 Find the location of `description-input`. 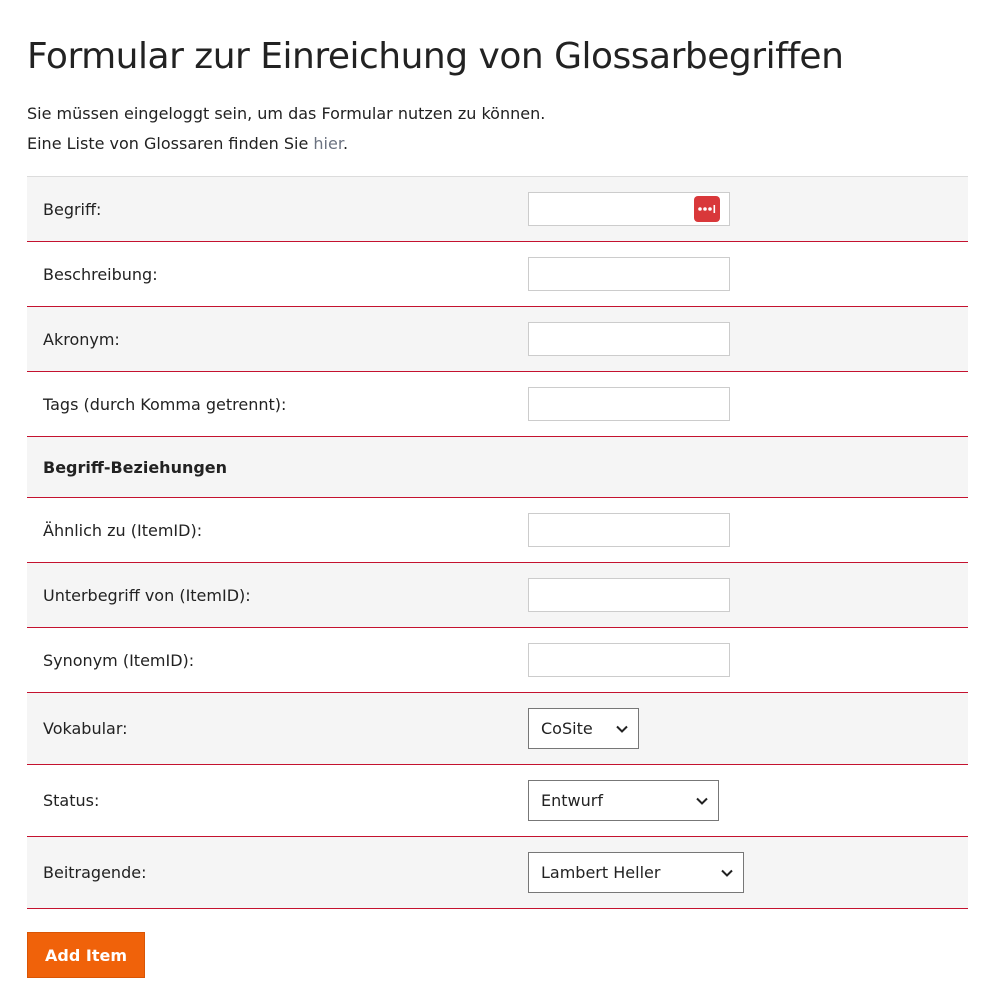

description-input is located at coordinates (629, 274).